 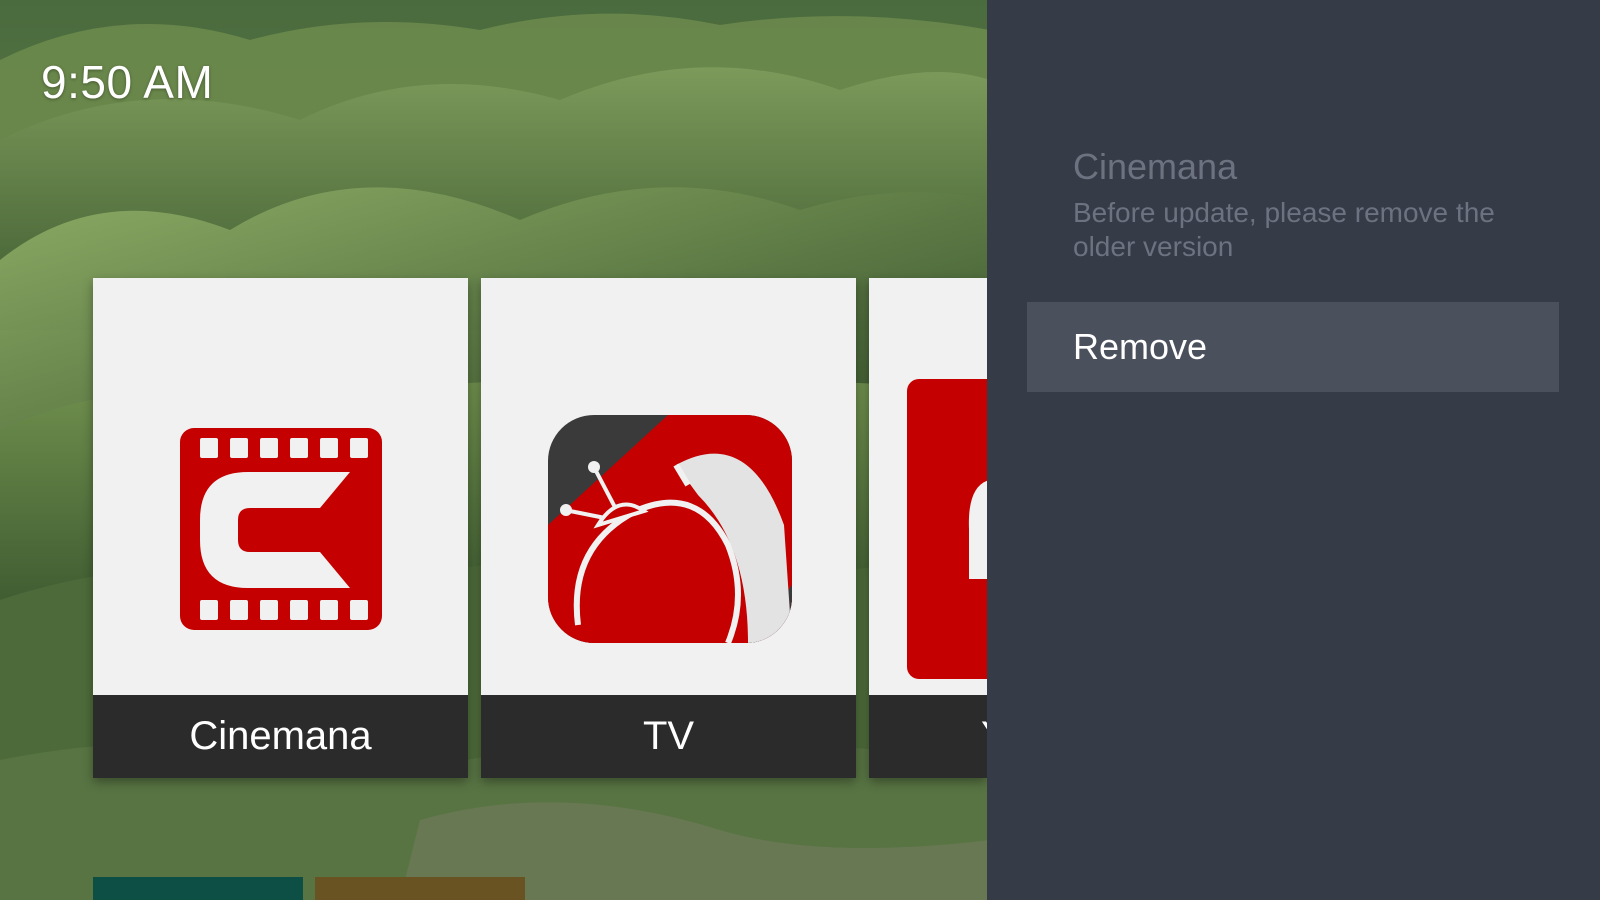 What do you see at coordinates (1155, 166) in the screenshot?
I see `panel-title: Cinemana` at bounding box center [1155, 166].